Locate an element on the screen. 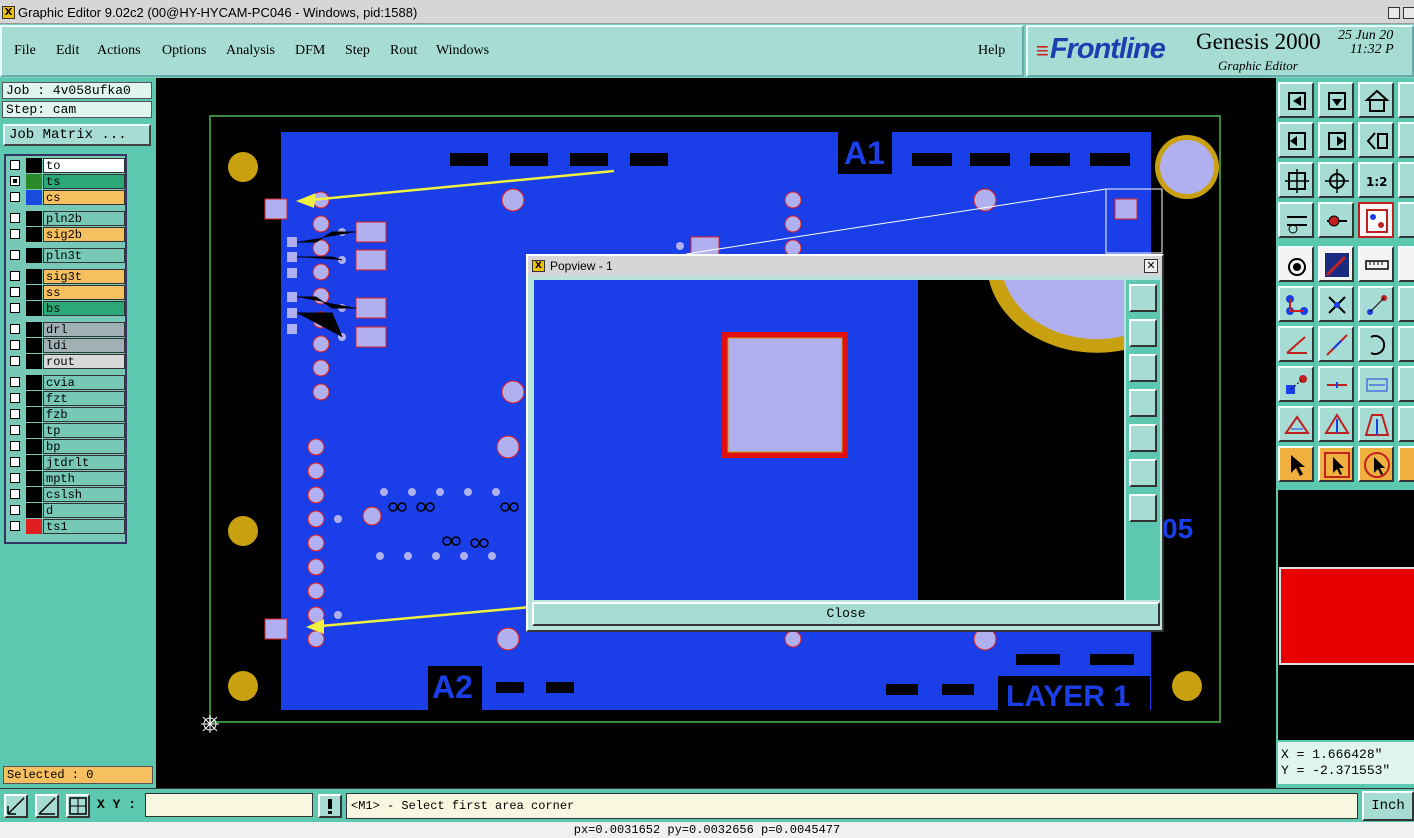  home-icon is located at coordinates (1376, 100).